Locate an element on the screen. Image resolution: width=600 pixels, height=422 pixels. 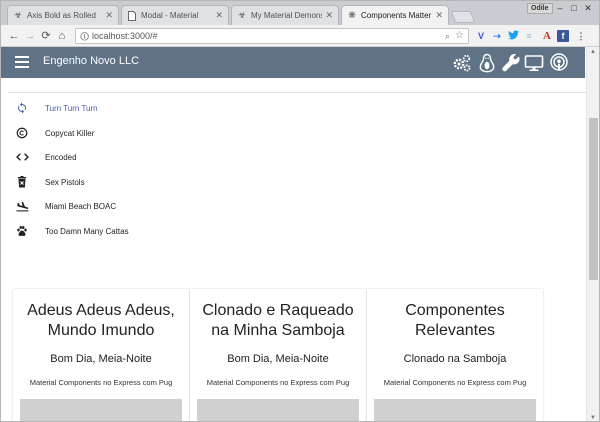
new-tab-button is located at coordinates (463, 17).